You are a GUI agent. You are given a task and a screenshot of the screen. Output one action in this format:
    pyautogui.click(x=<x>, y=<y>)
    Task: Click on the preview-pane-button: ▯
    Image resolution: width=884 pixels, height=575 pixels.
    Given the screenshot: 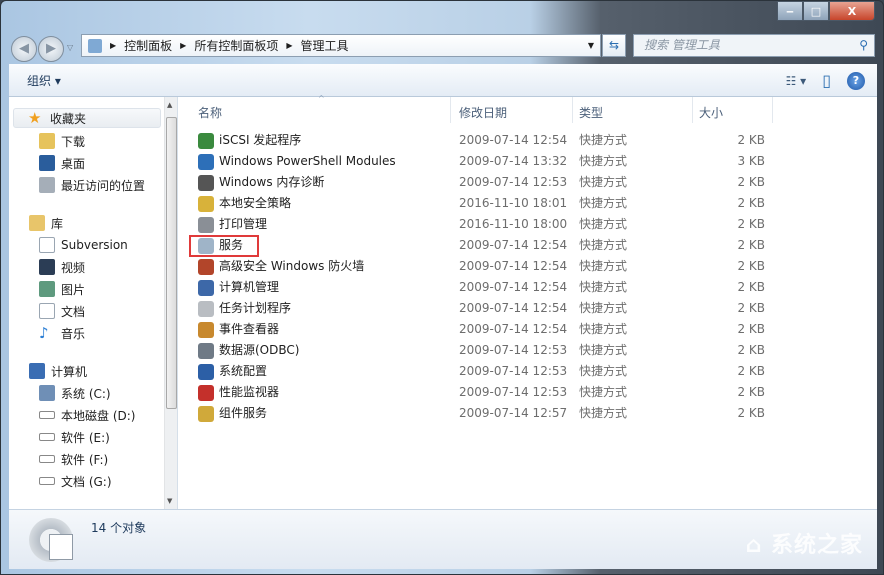 What is the action you would take?
    pyautogui.click(x=826, y=80)
    